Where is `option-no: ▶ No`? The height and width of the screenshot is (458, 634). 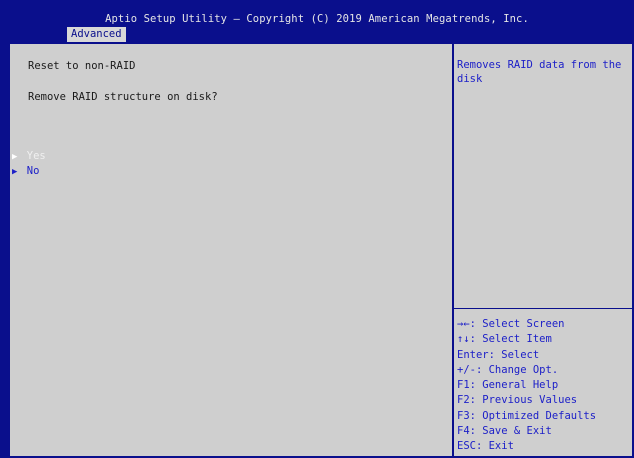
option-no: ▶ No is located at coordinates (25, 171).